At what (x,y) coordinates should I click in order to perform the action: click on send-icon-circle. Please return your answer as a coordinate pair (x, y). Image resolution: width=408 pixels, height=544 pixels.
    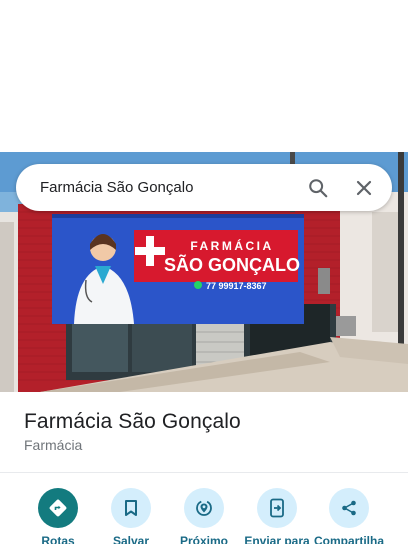
    Looking at the image, I should click on (277, 508).